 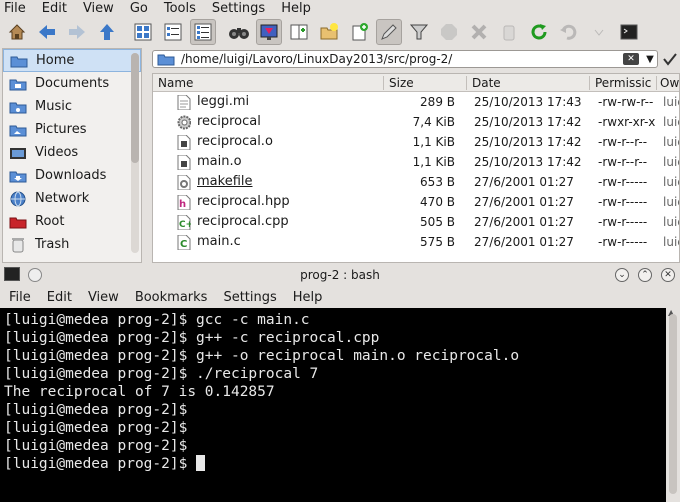 I want to click on place-network: Network, so click(x=72, y=198).